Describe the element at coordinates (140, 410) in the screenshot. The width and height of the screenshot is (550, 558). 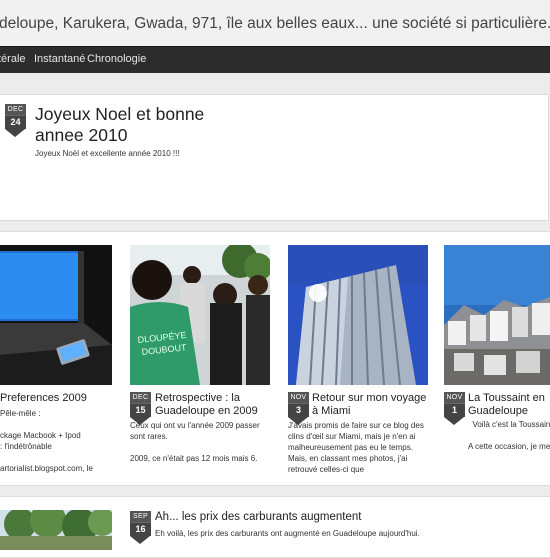
I see `date-day: 15` at that location.